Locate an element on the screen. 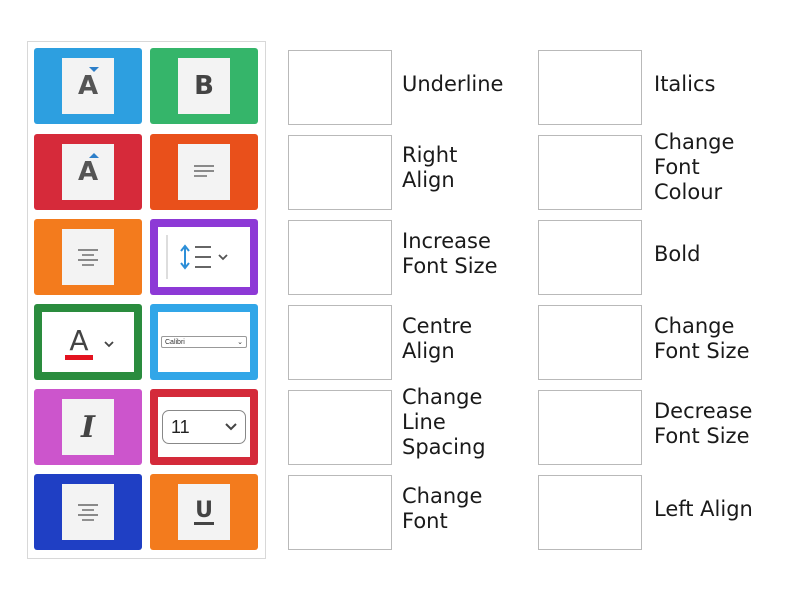  decrease-font-size-icon: A is located at coordinates (88, 170).